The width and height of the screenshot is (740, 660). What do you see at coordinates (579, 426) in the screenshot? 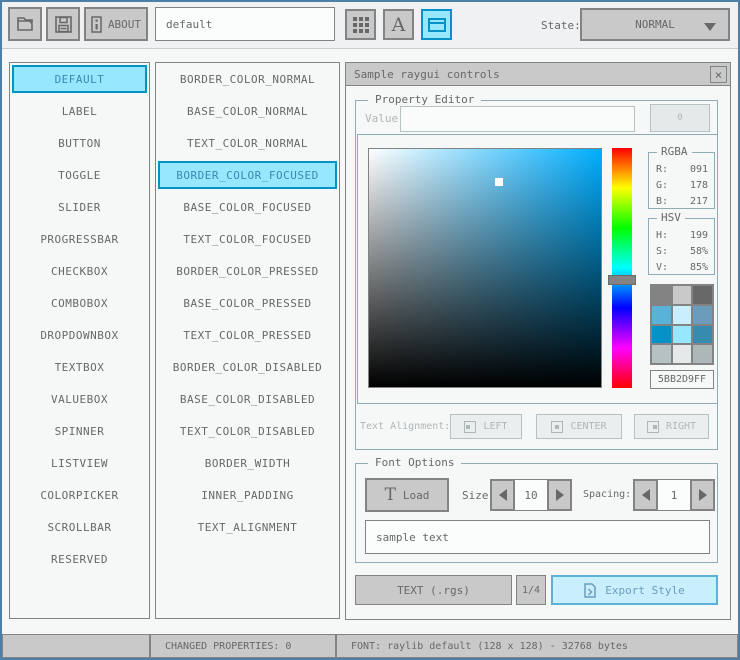
I see `align-center-button: CENTER` at bounding box center [579, 426].